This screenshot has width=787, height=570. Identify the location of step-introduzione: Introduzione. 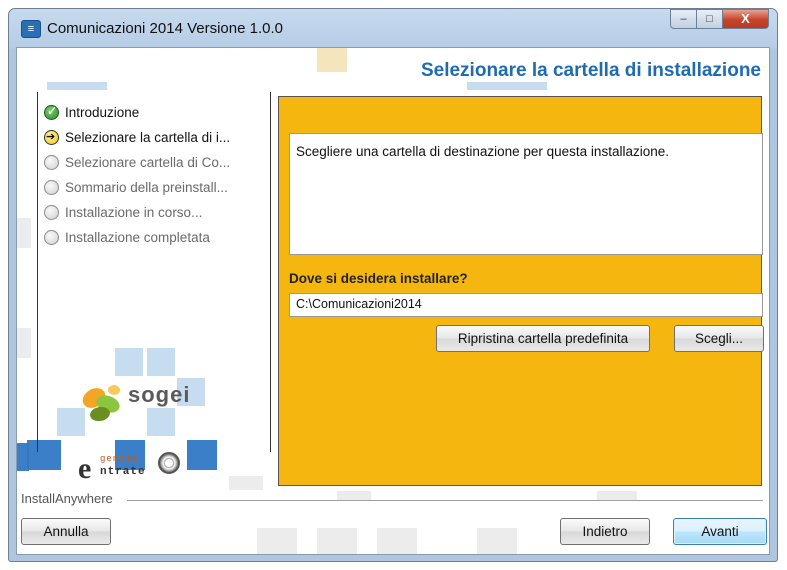
(91, 112).